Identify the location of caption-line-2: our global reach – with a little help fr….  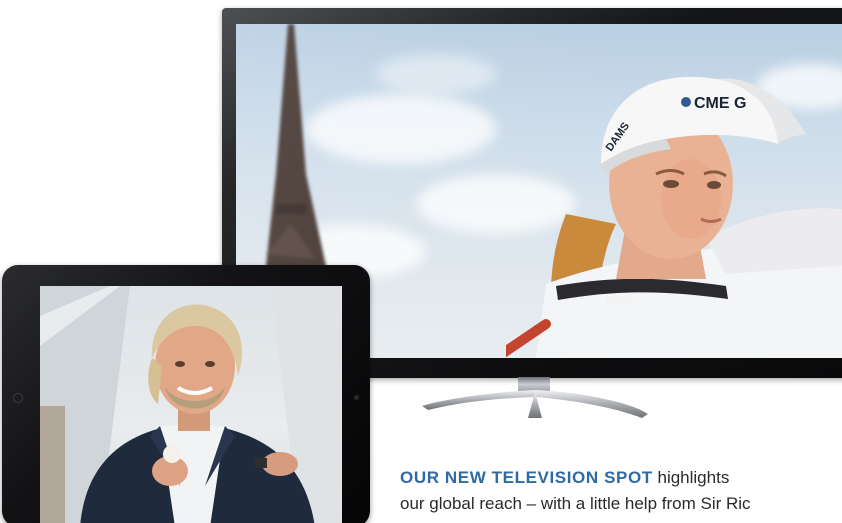
(575, 503).